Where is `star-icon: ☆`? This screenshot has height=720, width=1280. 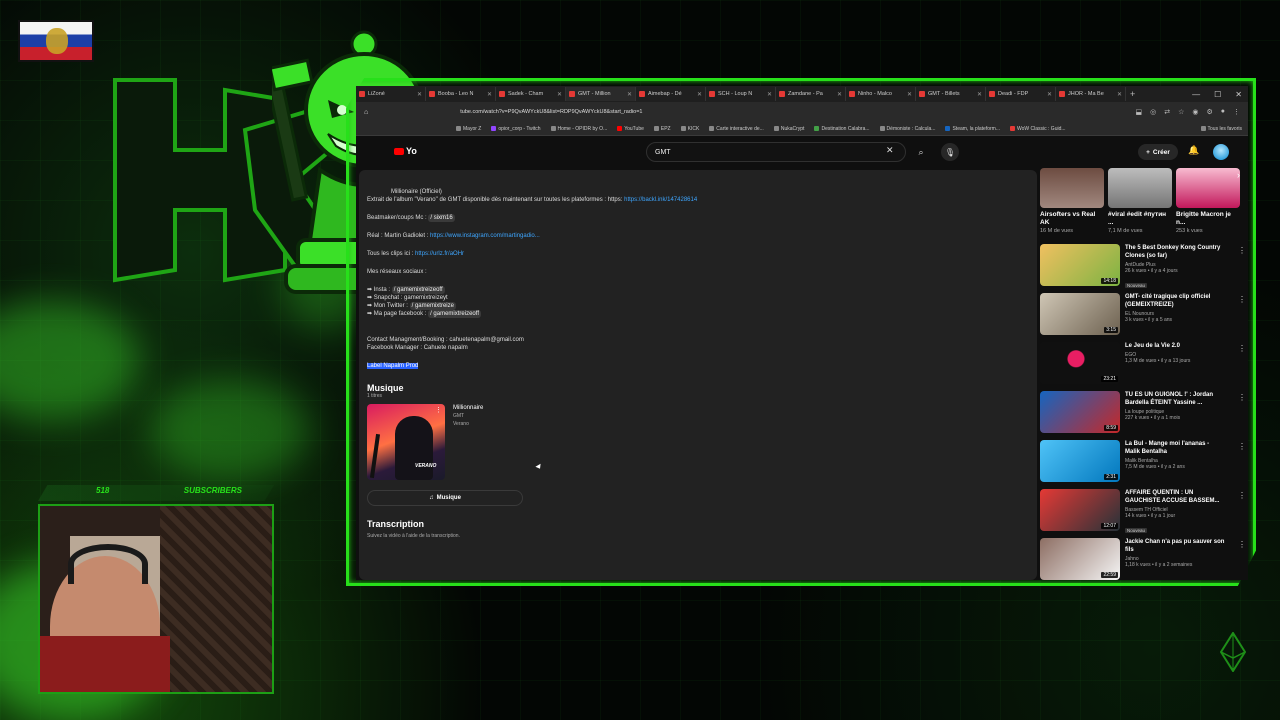 star-icon: ☆ is located at coordinates (1181, 112).